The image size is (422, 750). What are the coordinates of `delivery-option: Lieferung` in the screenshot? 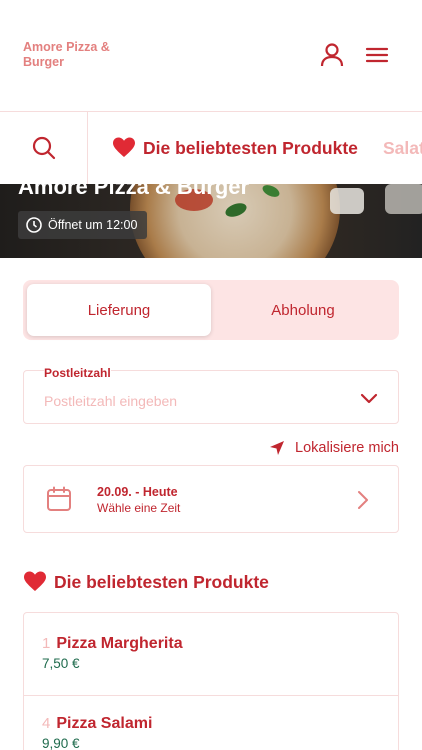 It's located at (119, 310).